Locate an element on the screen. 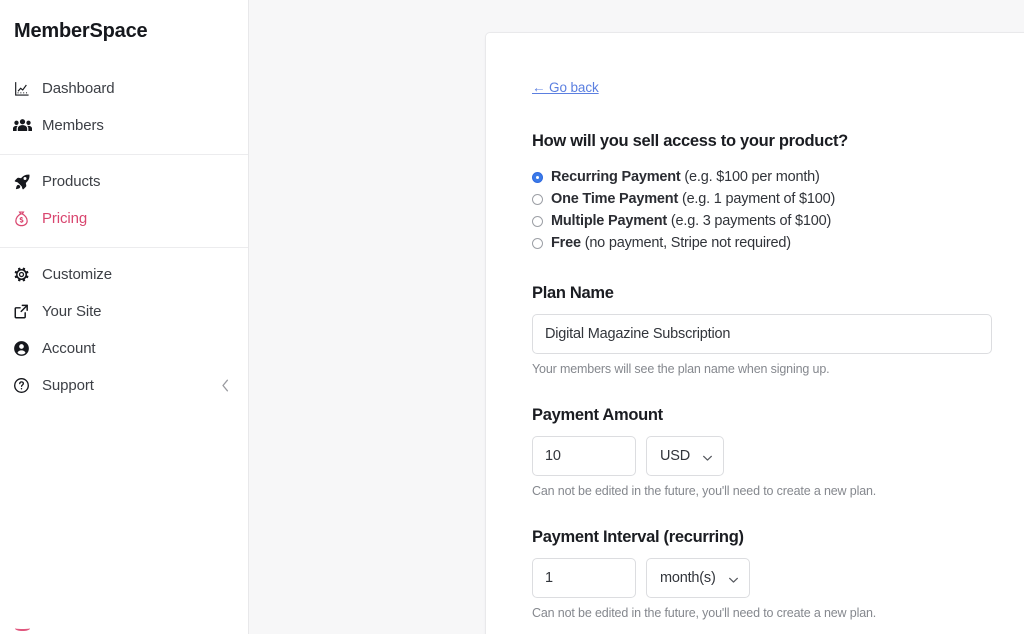 The image size is (1024, 634). brand-name: MemberSpace is located at coordinates (81, 30).